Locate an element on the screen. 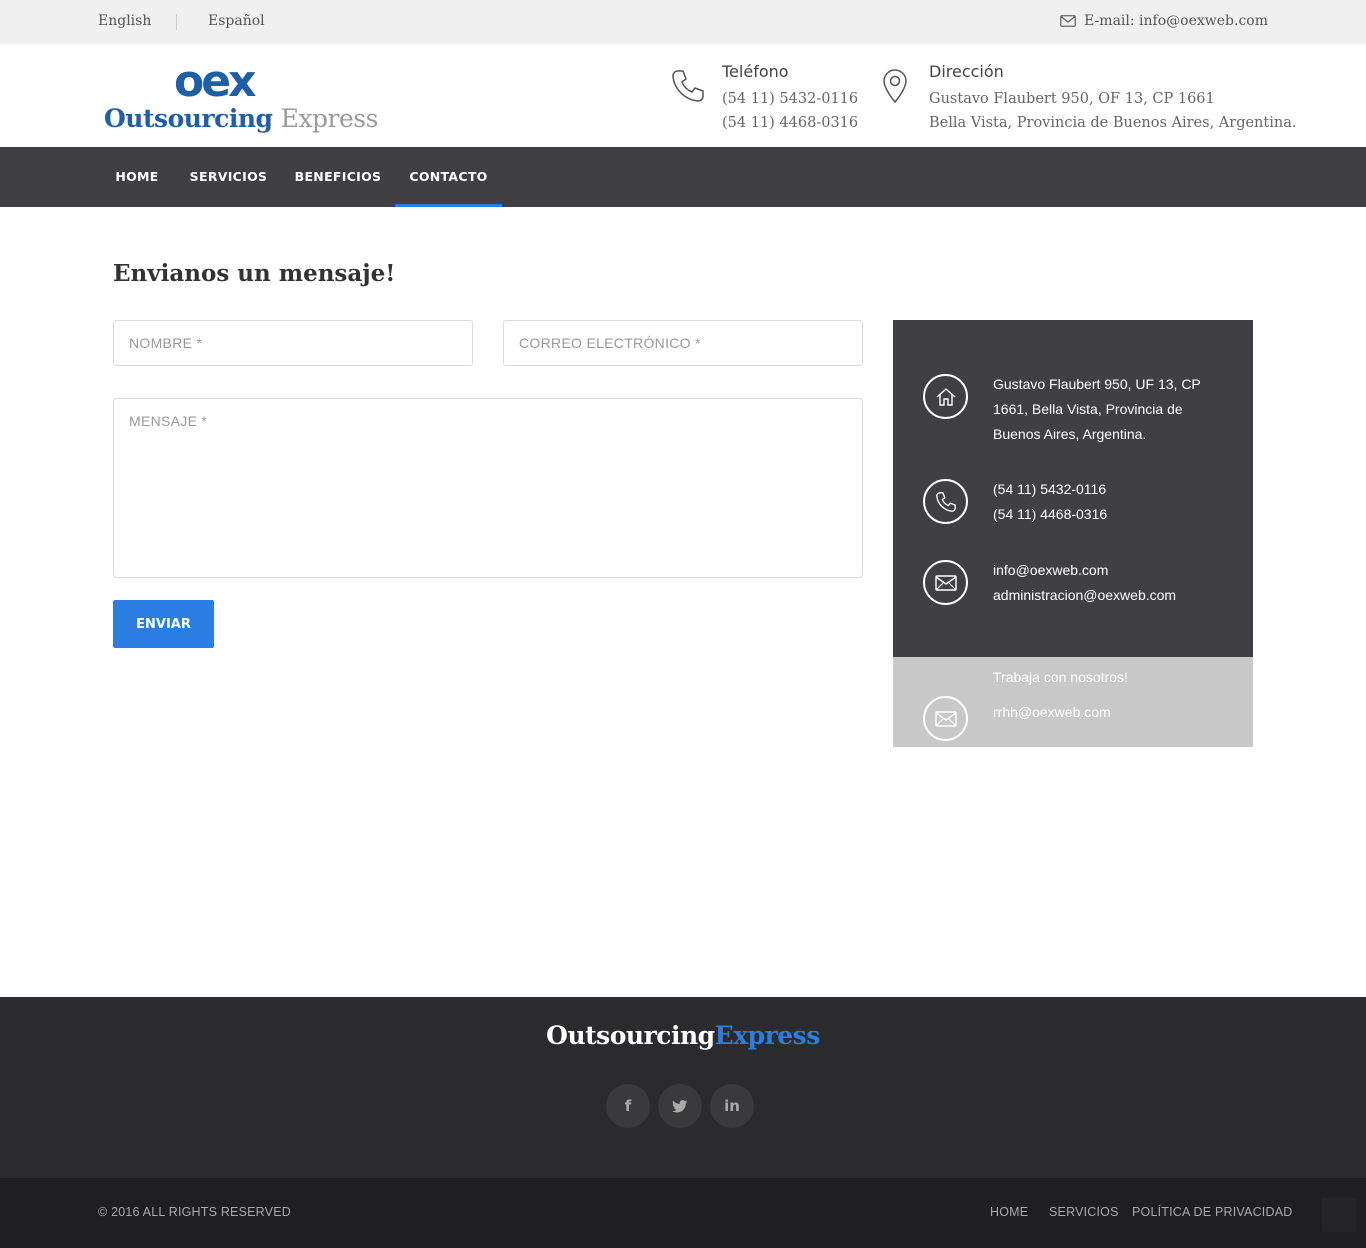 This screenshot has width=1366, height=1248. footer-link-privacy: POLÍTICA DE PRIVACIDAD is located at coordinates (1212, 1212).